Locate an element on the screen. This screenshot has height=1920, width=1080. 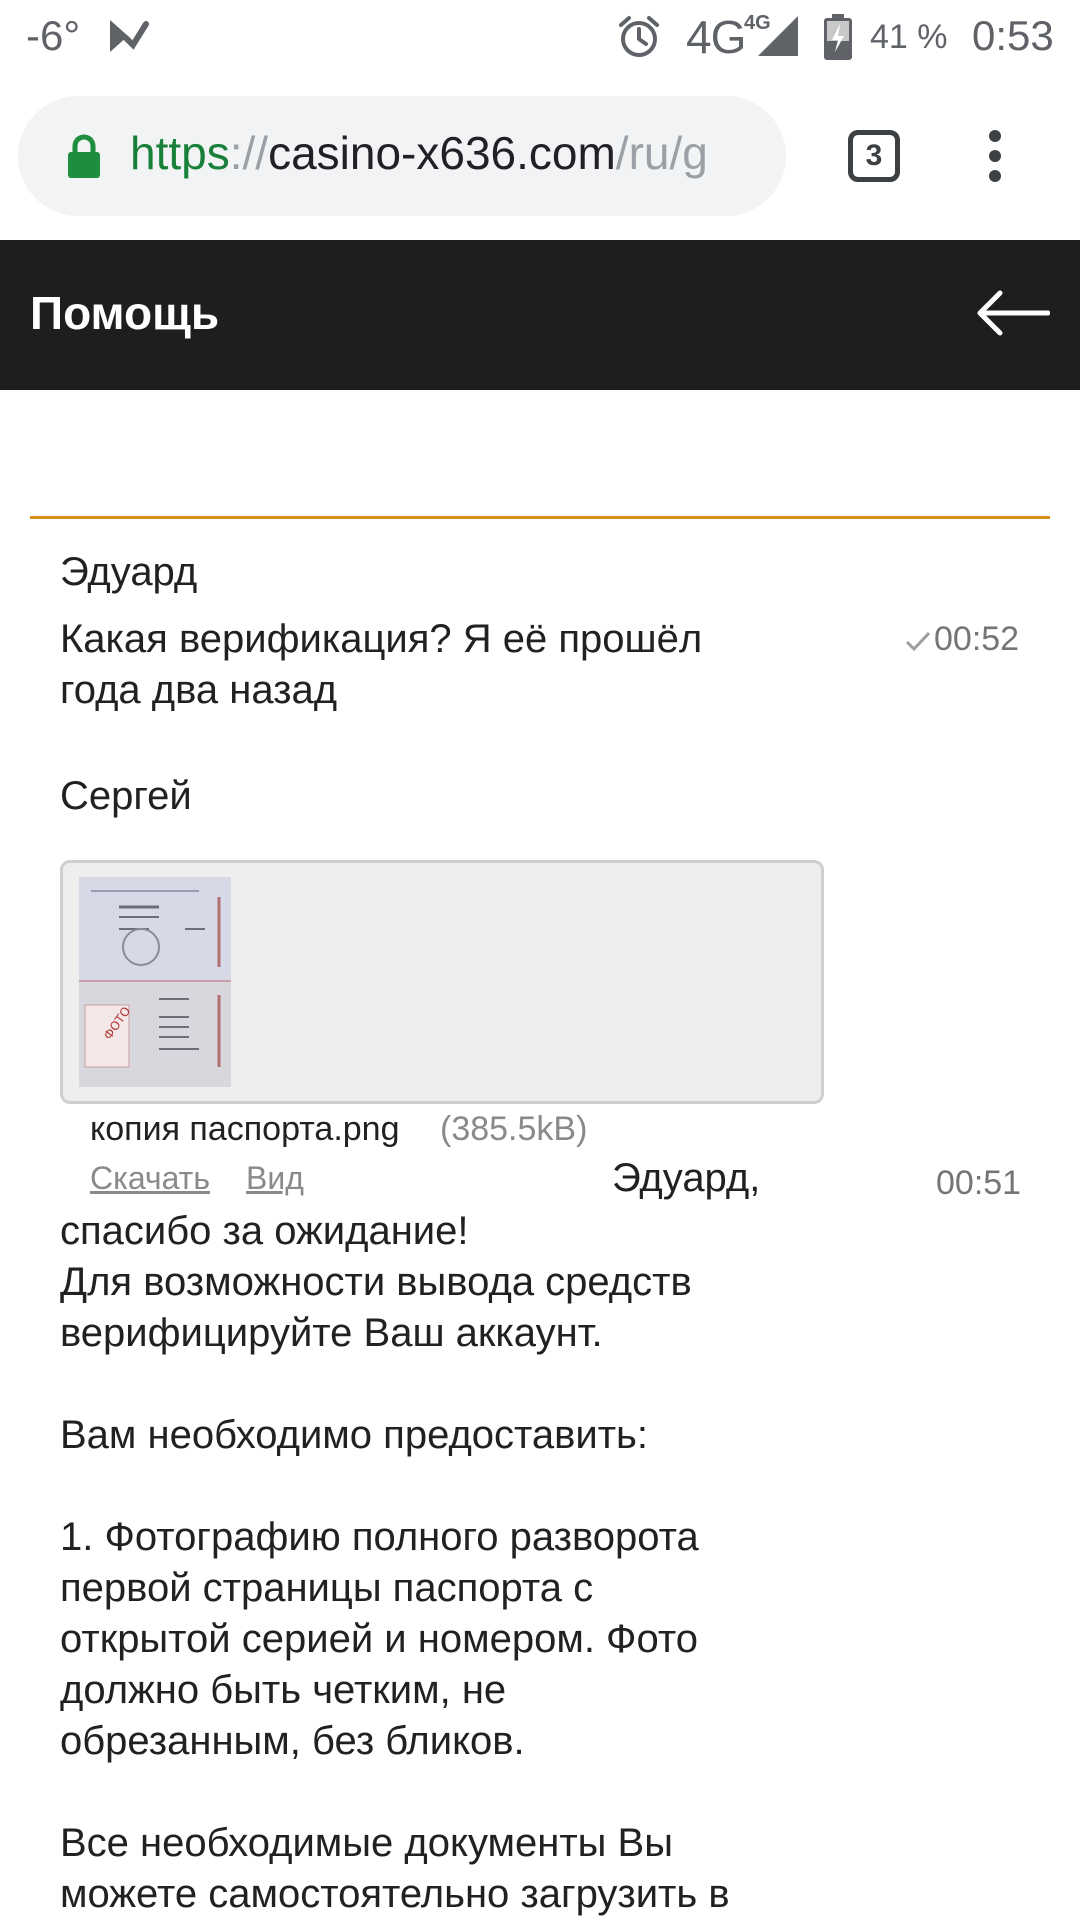
download-link: Скачать is located at coordinates (150, 1178).